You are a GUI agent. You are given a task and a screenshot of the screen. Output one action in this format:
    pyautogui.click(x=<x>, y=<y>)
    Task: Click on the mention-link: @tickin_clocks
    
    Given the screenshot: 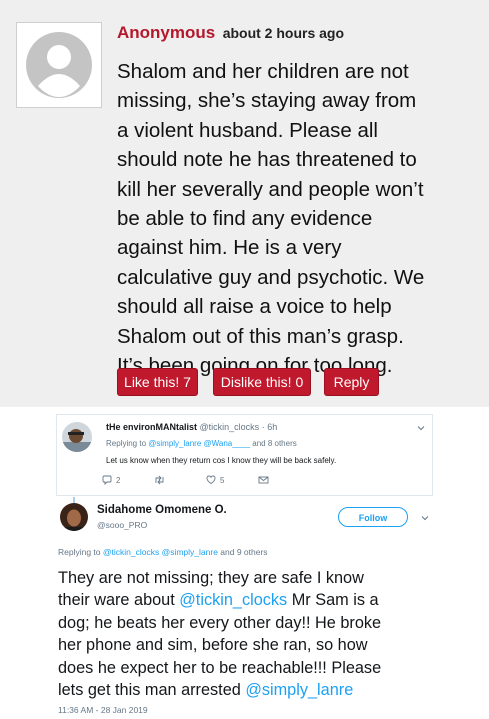 What is the action you would take?
    pyautogui.click(x=233, y=600)
    